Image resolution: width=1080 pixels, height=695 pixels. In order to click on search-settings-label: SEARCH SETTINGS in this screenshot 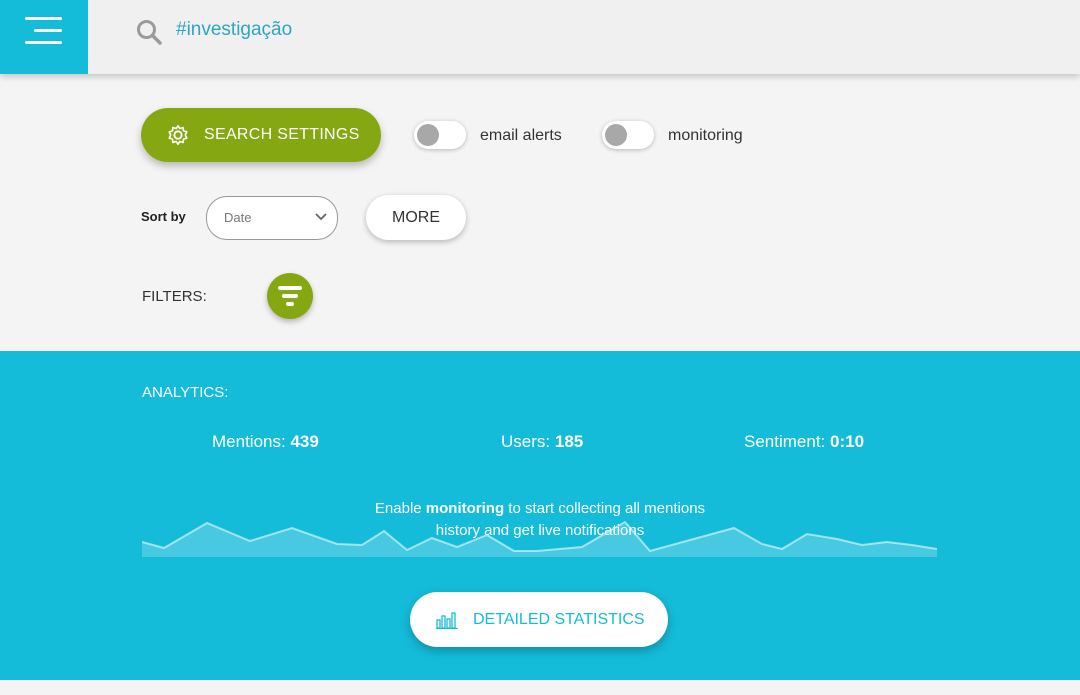, I will do `click(282, 134)`.